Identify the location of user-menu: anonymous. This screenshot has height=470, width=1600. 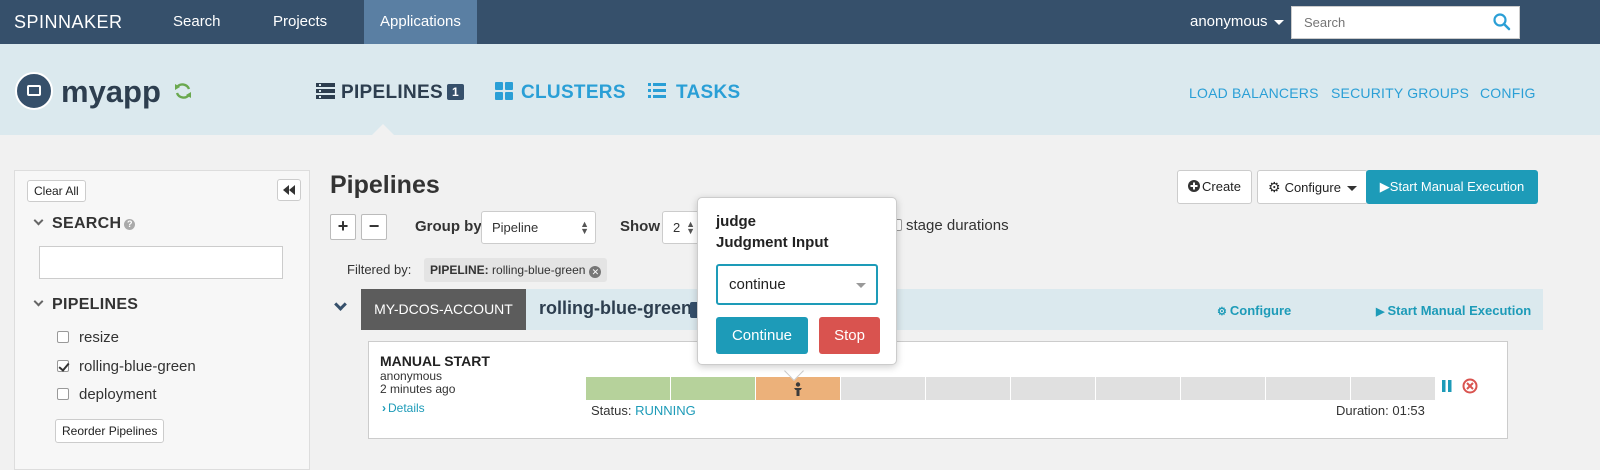
(1237, 22).